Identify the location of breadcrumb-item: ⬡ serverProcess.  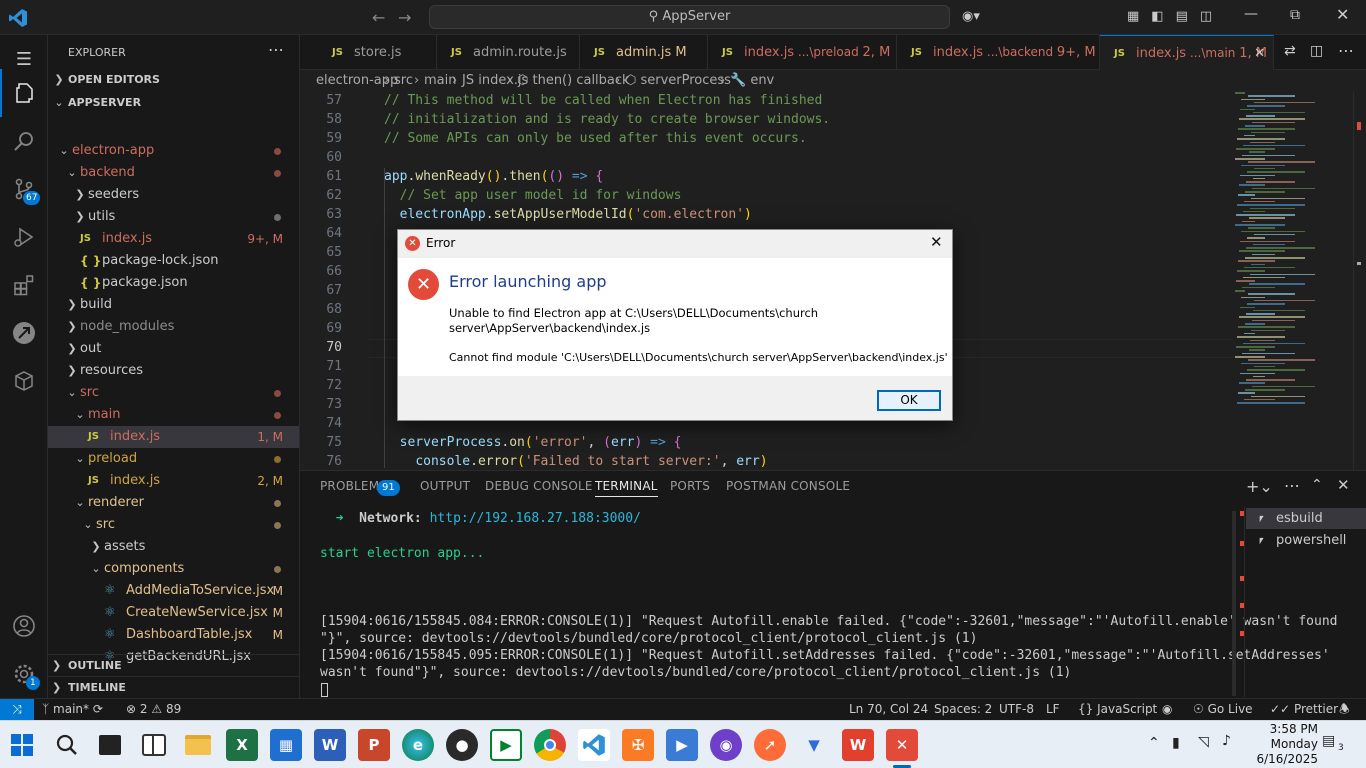
(678, 81).